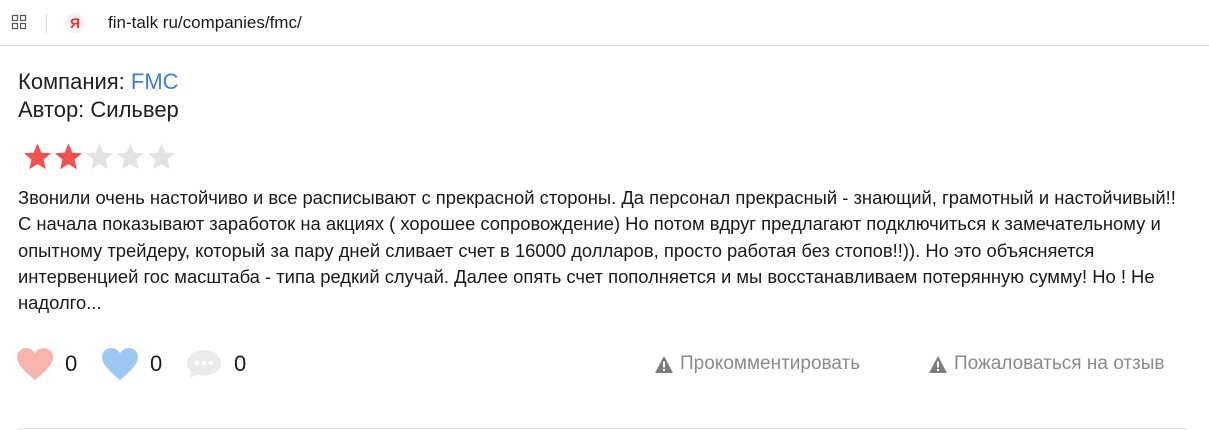 Image resolution: width=1209 pixels, height=430 pixels. Describe the element at coordinates (156, 363) in the screenshot. I see `heart-count: 0` at that location.